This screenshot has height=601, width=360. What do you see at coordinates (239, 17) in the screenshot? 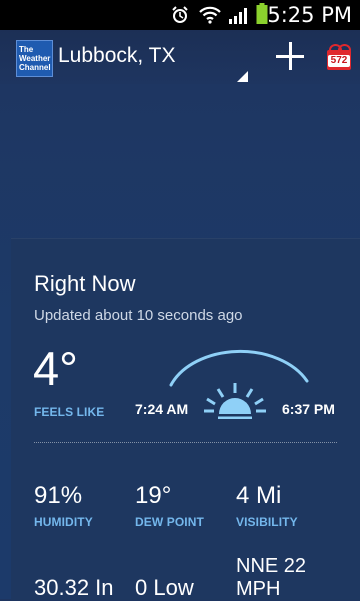
I see `signal-icon` at bounding box center [239, 17].